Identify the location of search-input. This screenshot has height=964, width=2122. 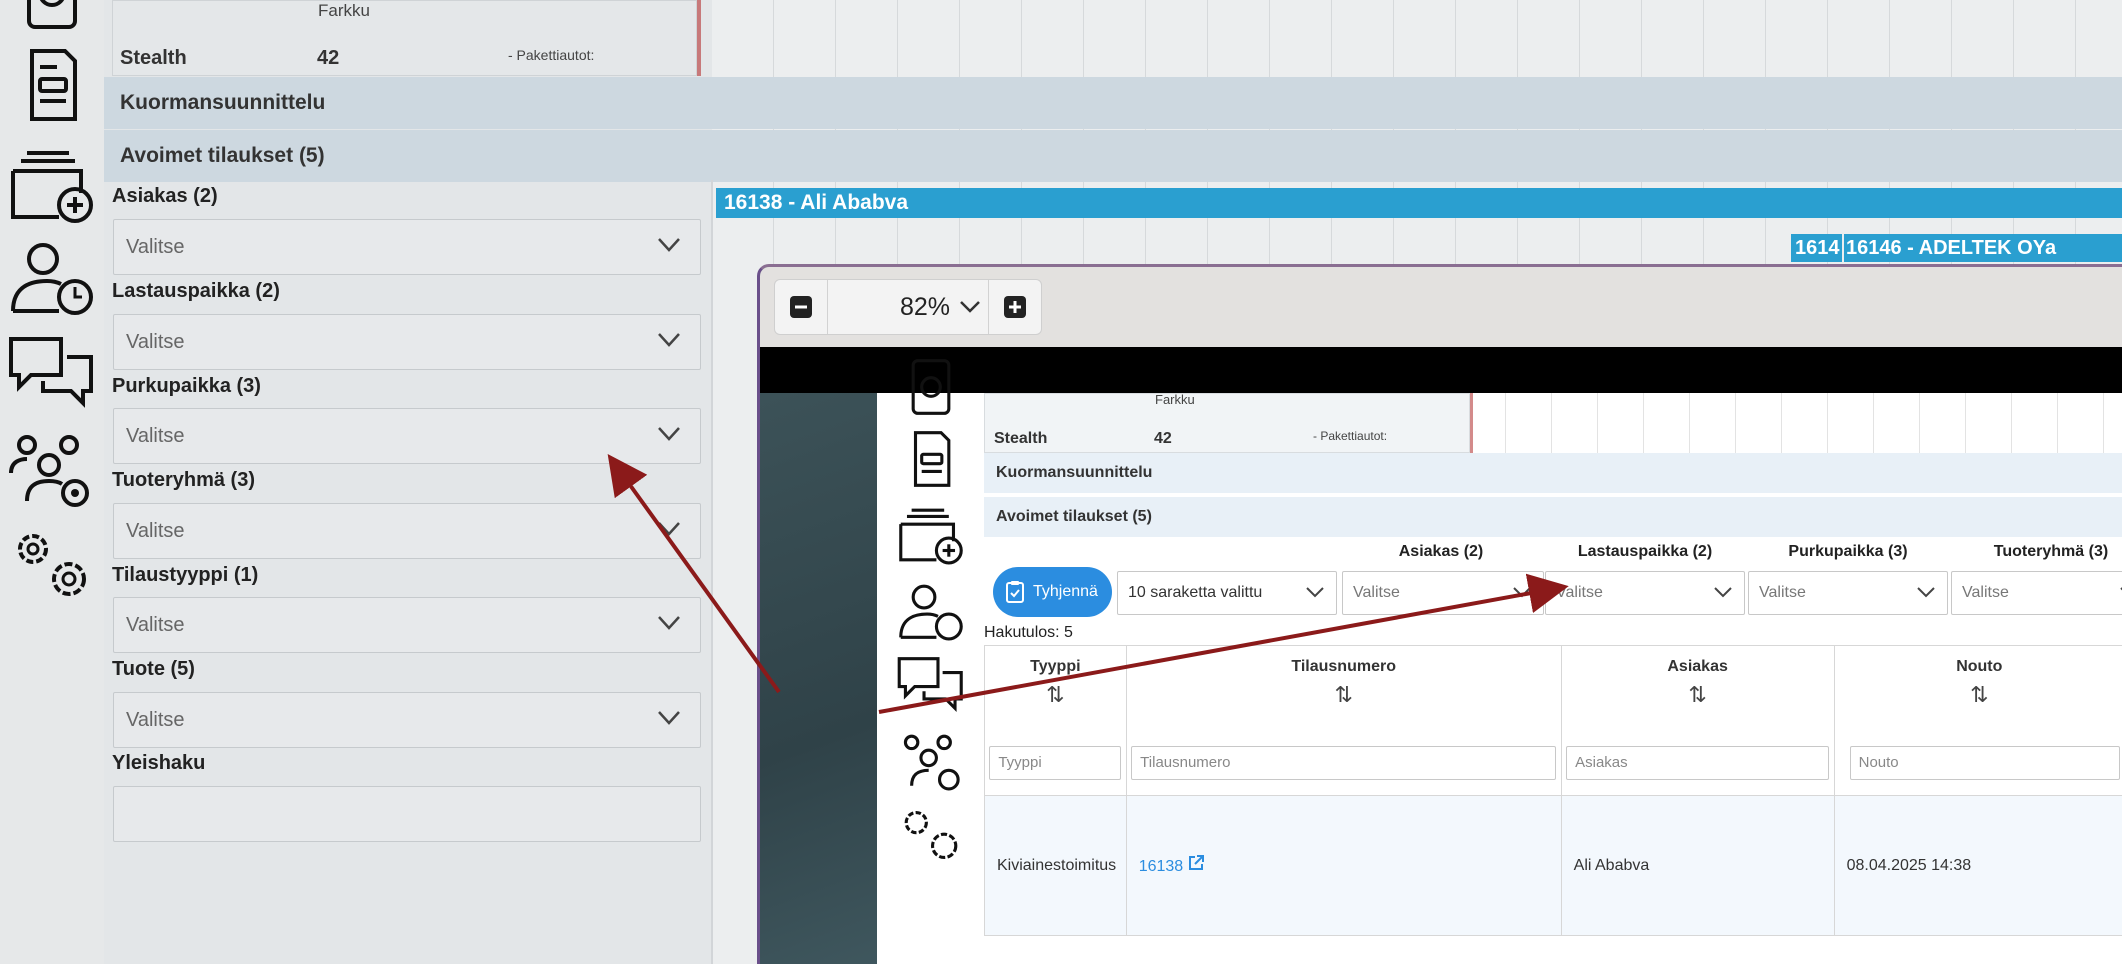
(407, 814).